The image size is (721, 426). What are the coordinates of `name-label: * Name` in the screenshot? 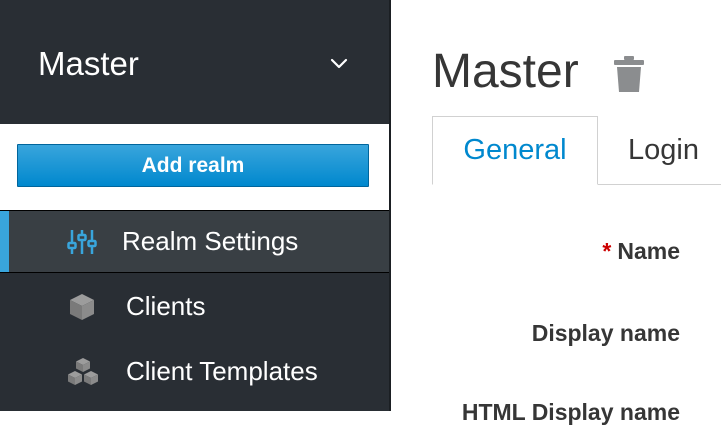 It's located at (641, 251).